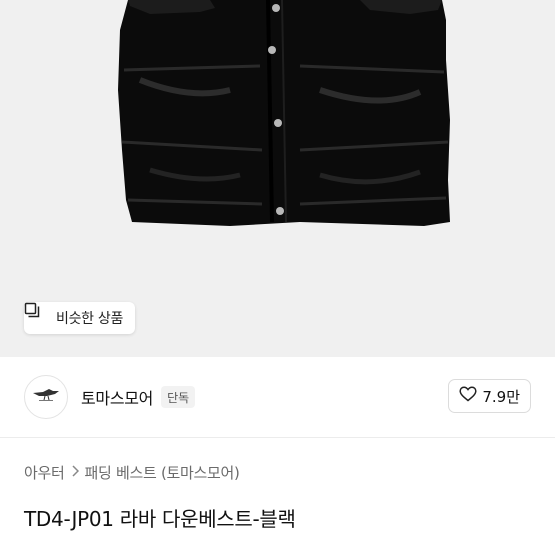 The image size is (555, 555). I want to click on bird-logo-icon, so click(46, 397).